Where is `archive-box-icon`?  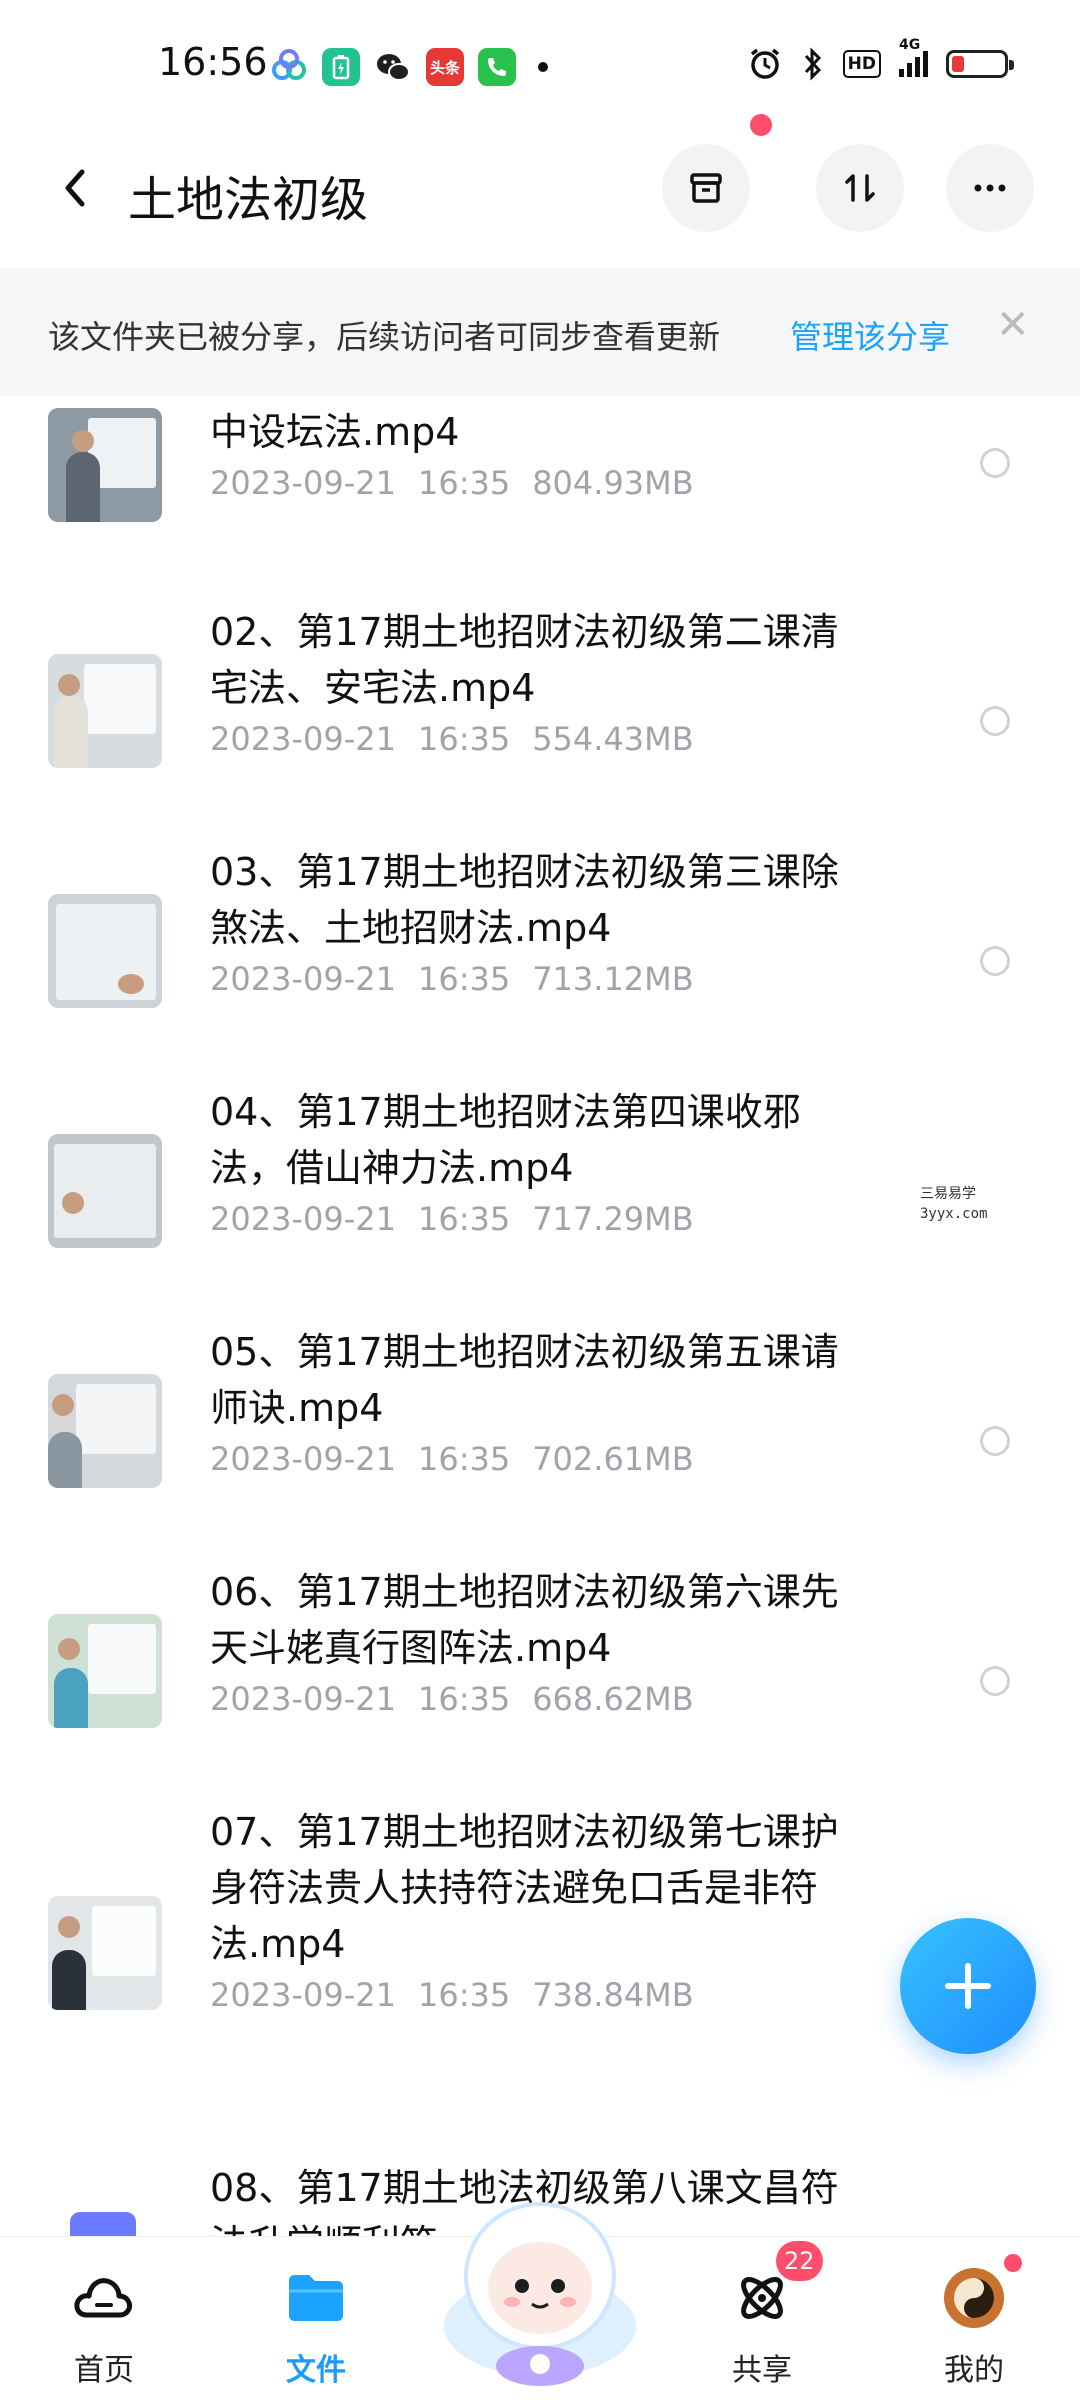 archive-box-icon is located at coordinates (706, 188).